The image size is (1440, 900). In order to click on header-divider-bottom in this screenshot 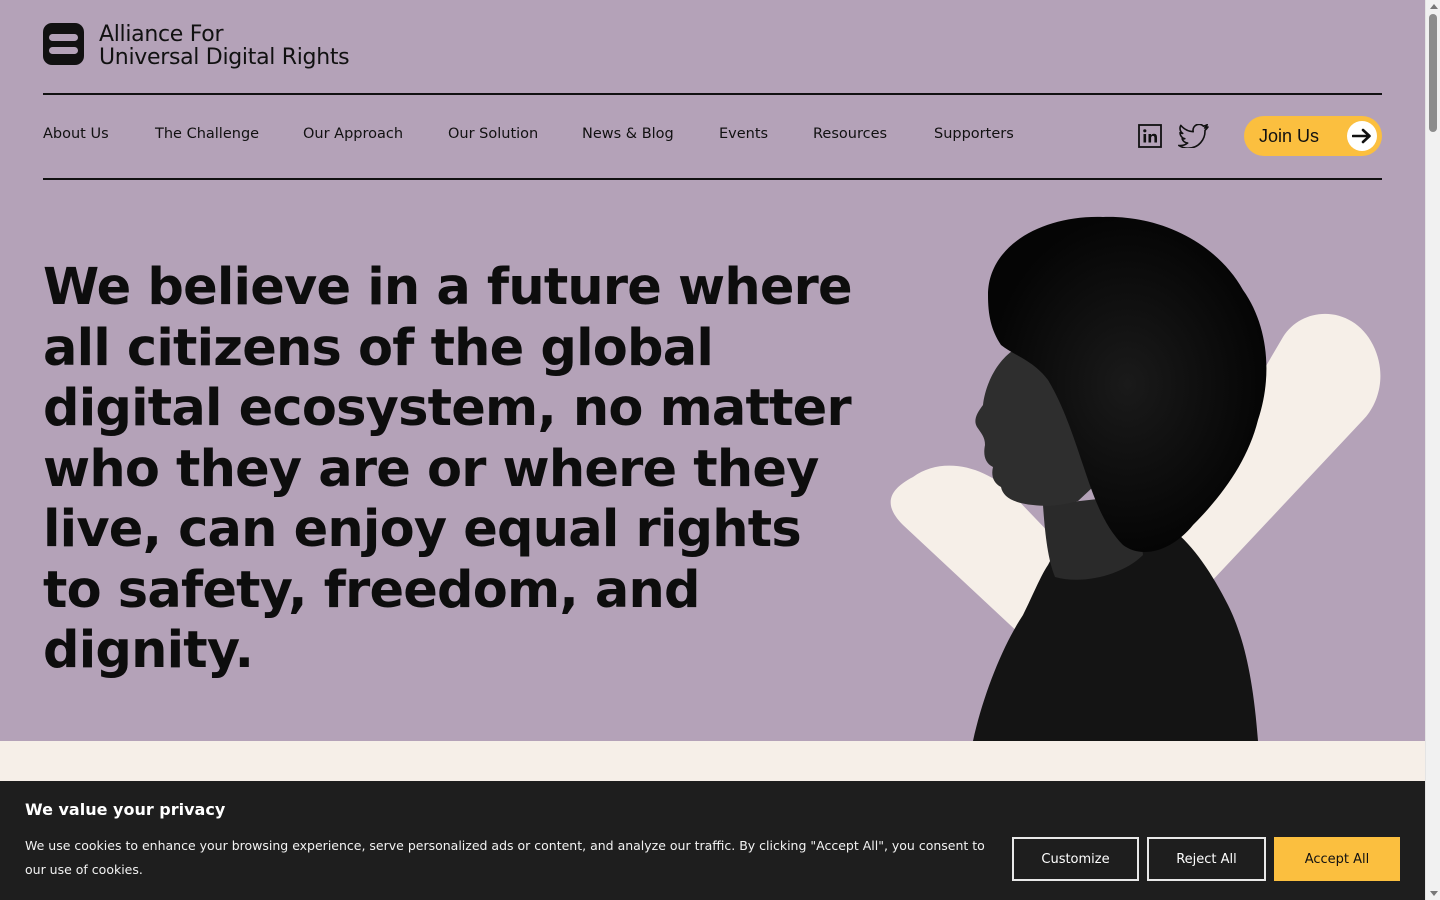, I will do `click(712, 179)`.